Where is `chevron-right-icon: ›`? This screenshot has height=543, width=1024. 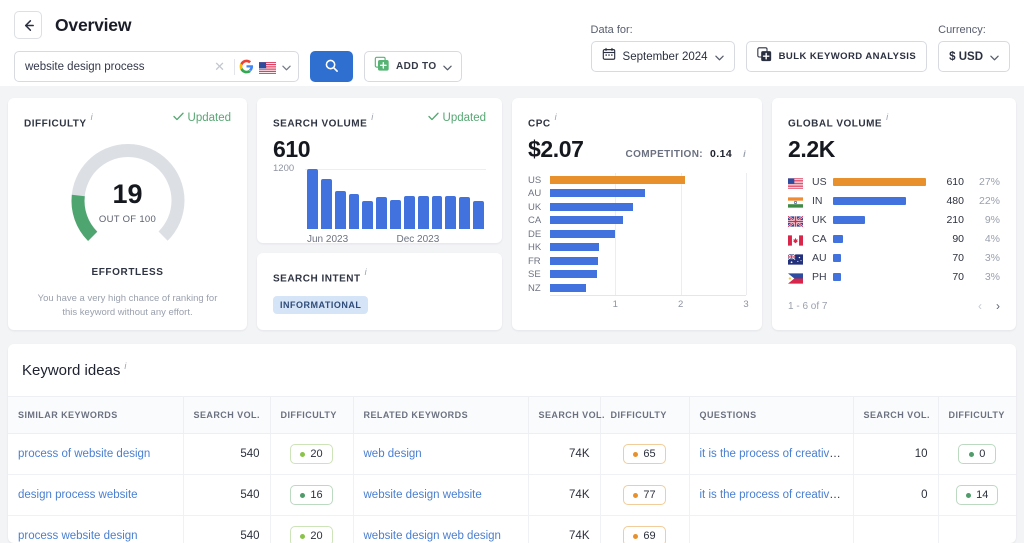 chevron-right-icon: › is located at coordinates (998, 306).